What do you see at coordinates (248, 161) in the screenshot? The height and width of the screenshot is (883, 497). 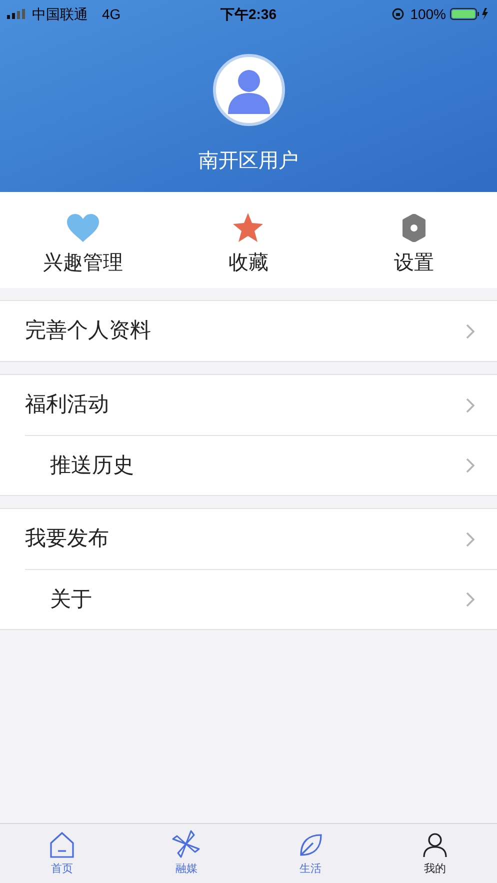 I see `user-name: 南开区用户` at bounding box center [248, 161].